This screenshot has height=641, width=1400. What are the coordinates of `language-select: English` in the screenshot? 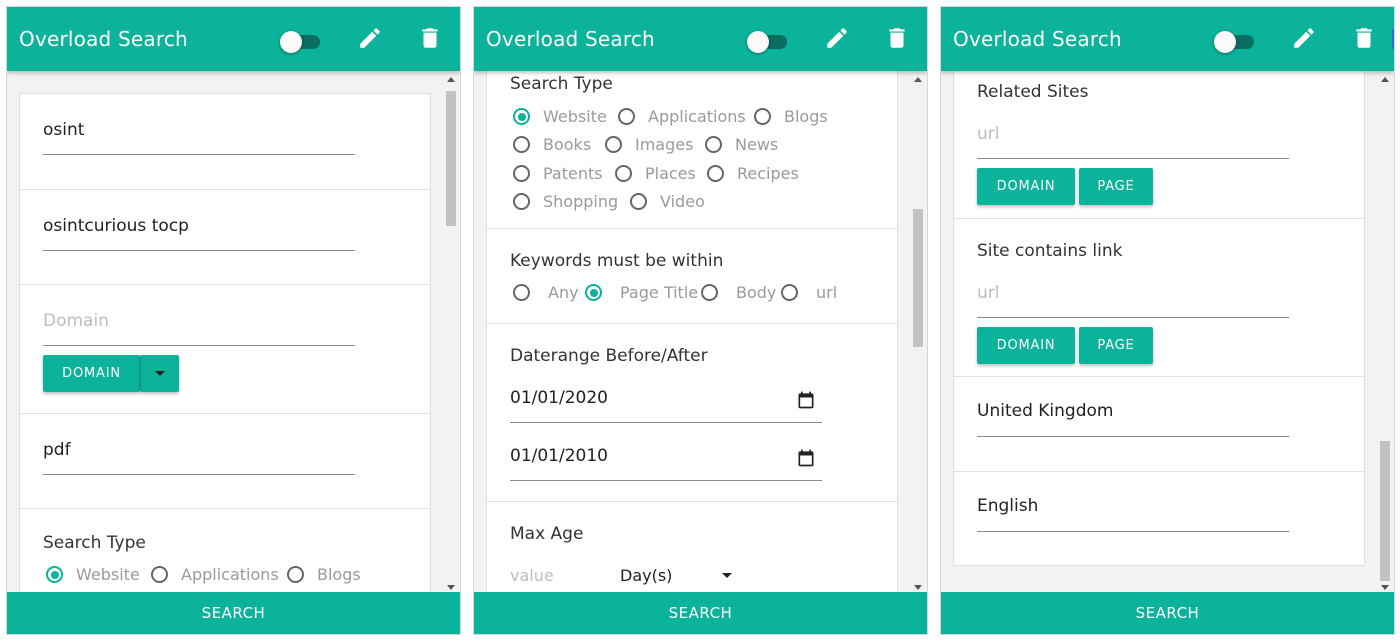 It's located at (1007, 506).